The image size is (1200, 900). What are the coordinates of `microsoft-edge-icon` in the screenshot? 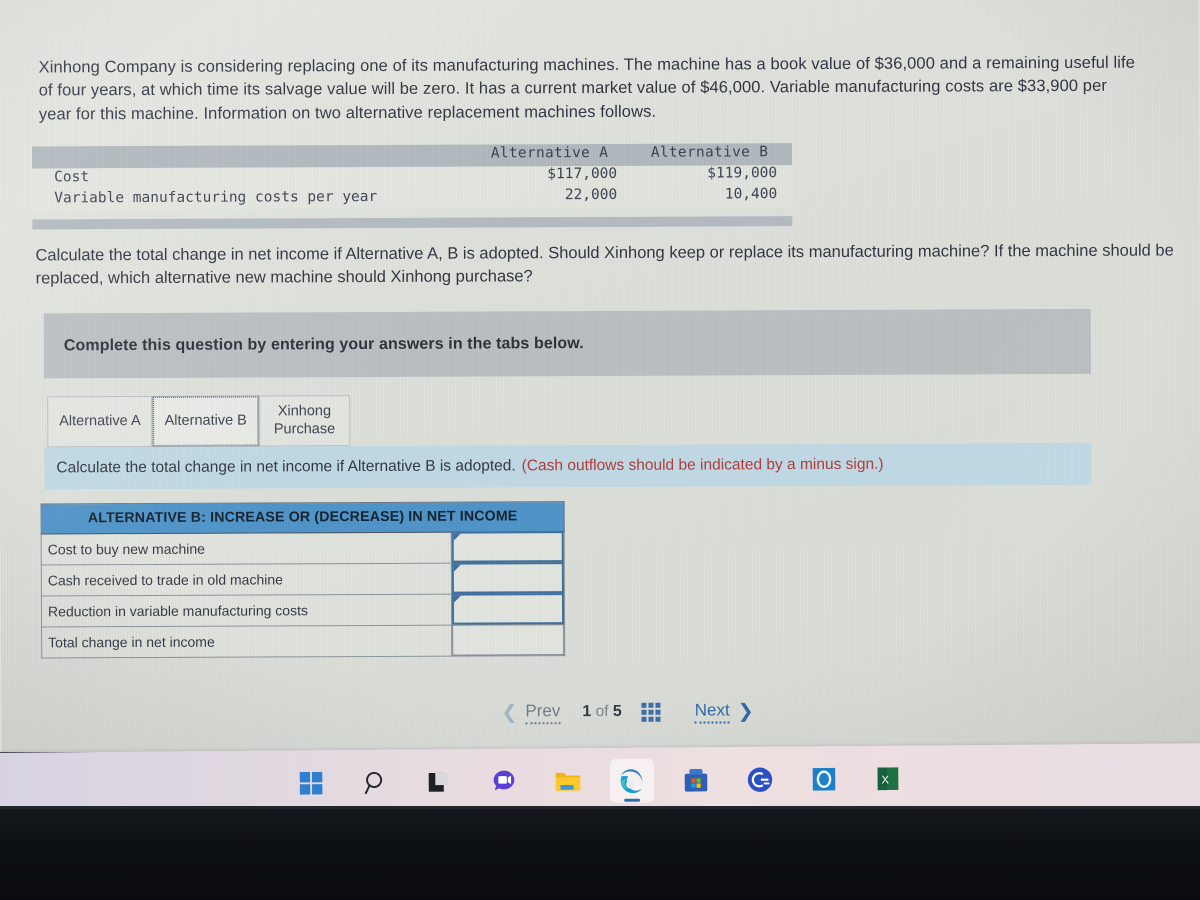 It's located at (631, 781).